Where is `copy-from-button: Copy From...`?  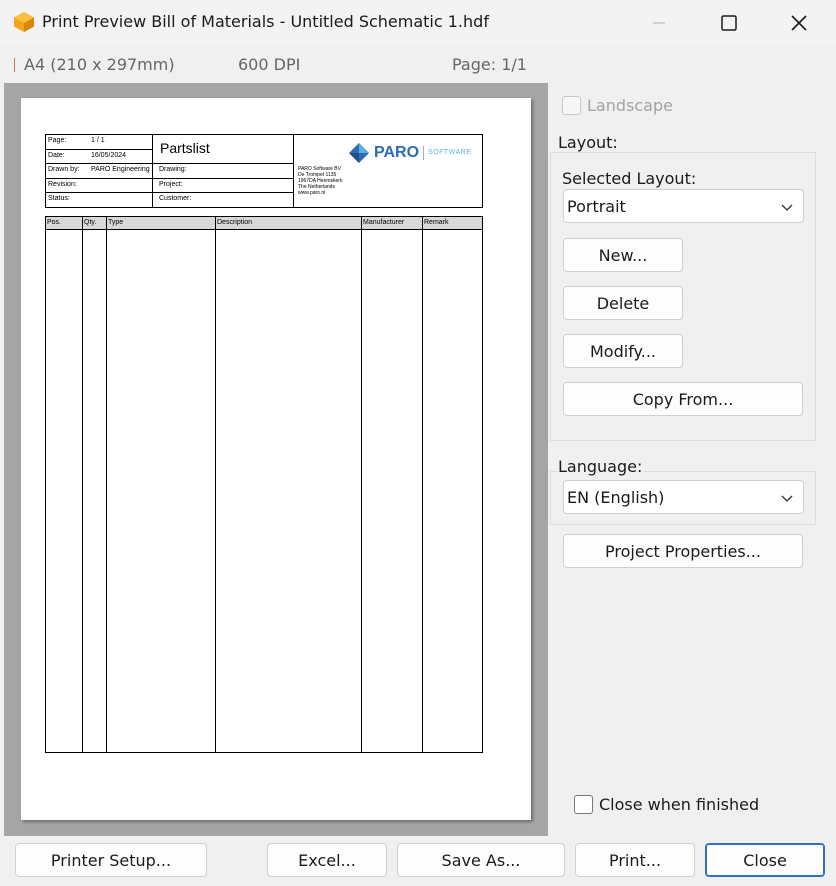 copy-from-button: Copy From... is located at coordinates (683, 399).